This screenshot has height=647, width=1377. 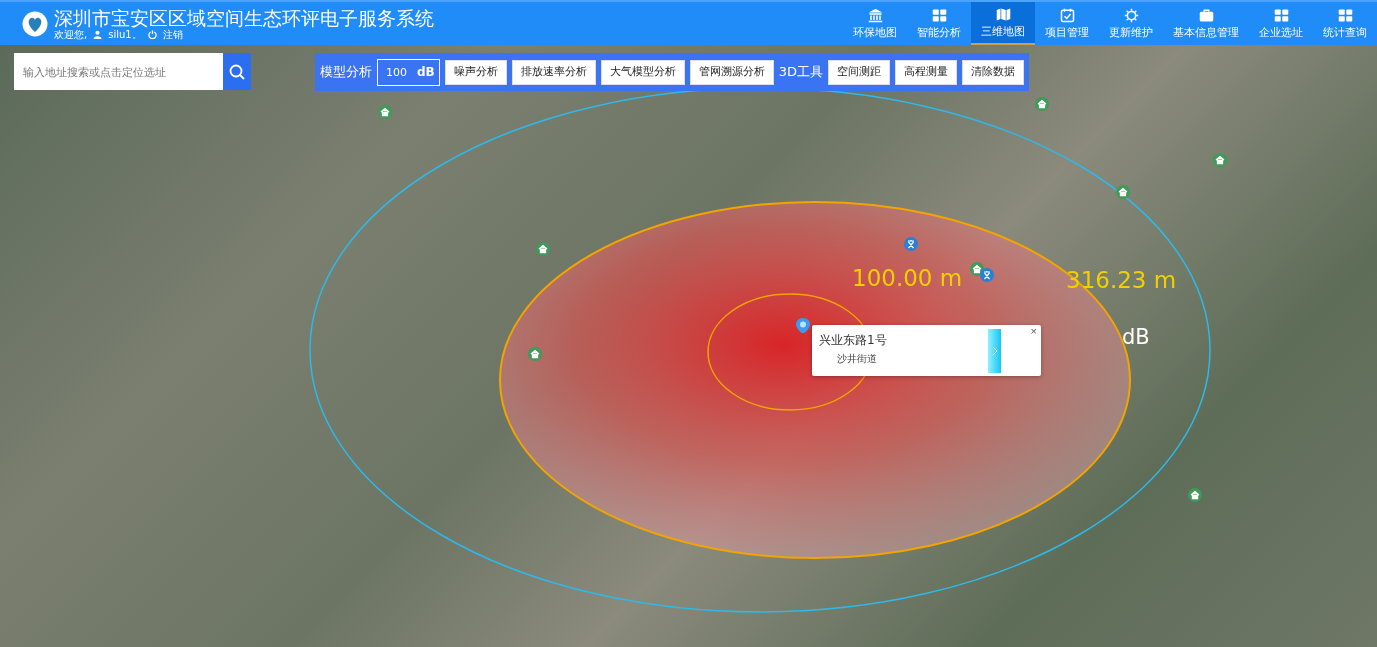 I want to click on nav-tab: 环保地图, so click(x=875, y=23).